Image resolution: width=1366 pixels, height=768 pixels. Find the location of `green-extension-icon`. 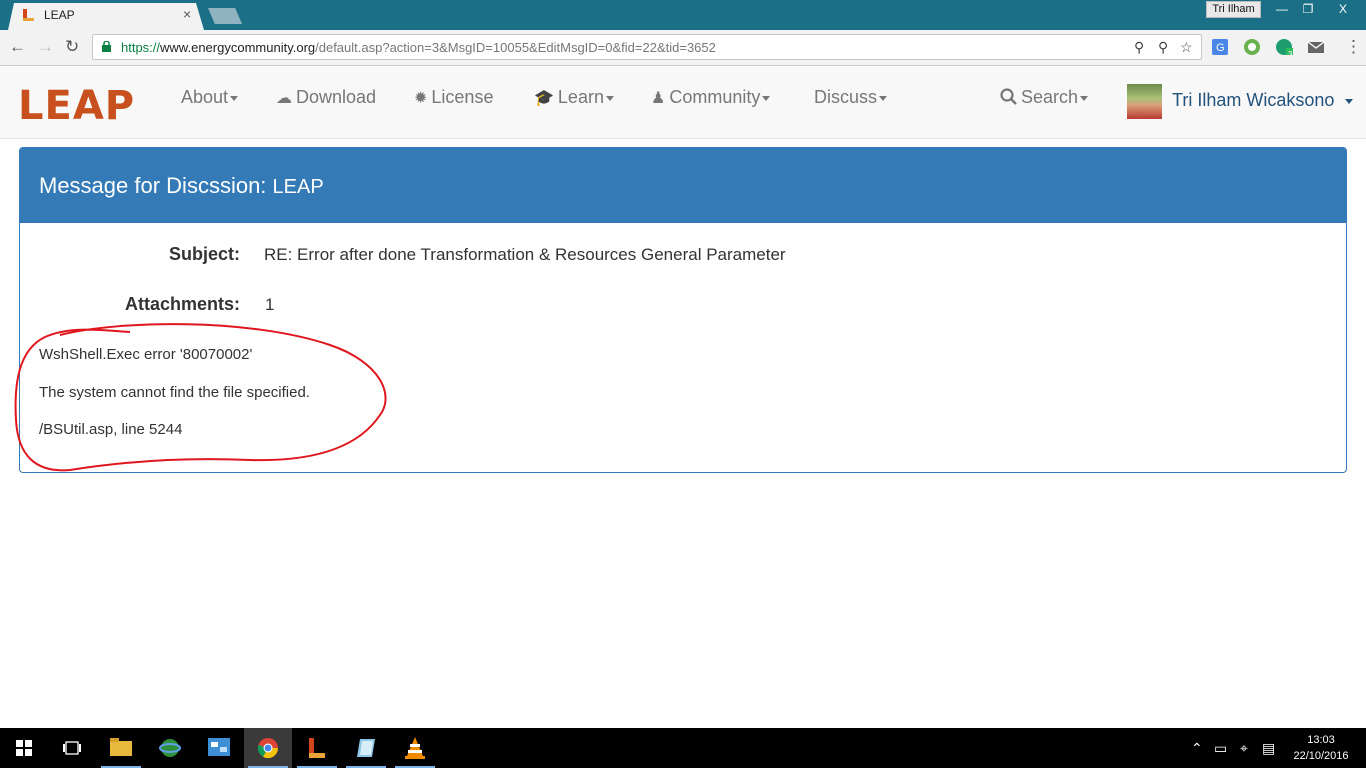

green-extension-icon is located at coordinates (1252, 47).